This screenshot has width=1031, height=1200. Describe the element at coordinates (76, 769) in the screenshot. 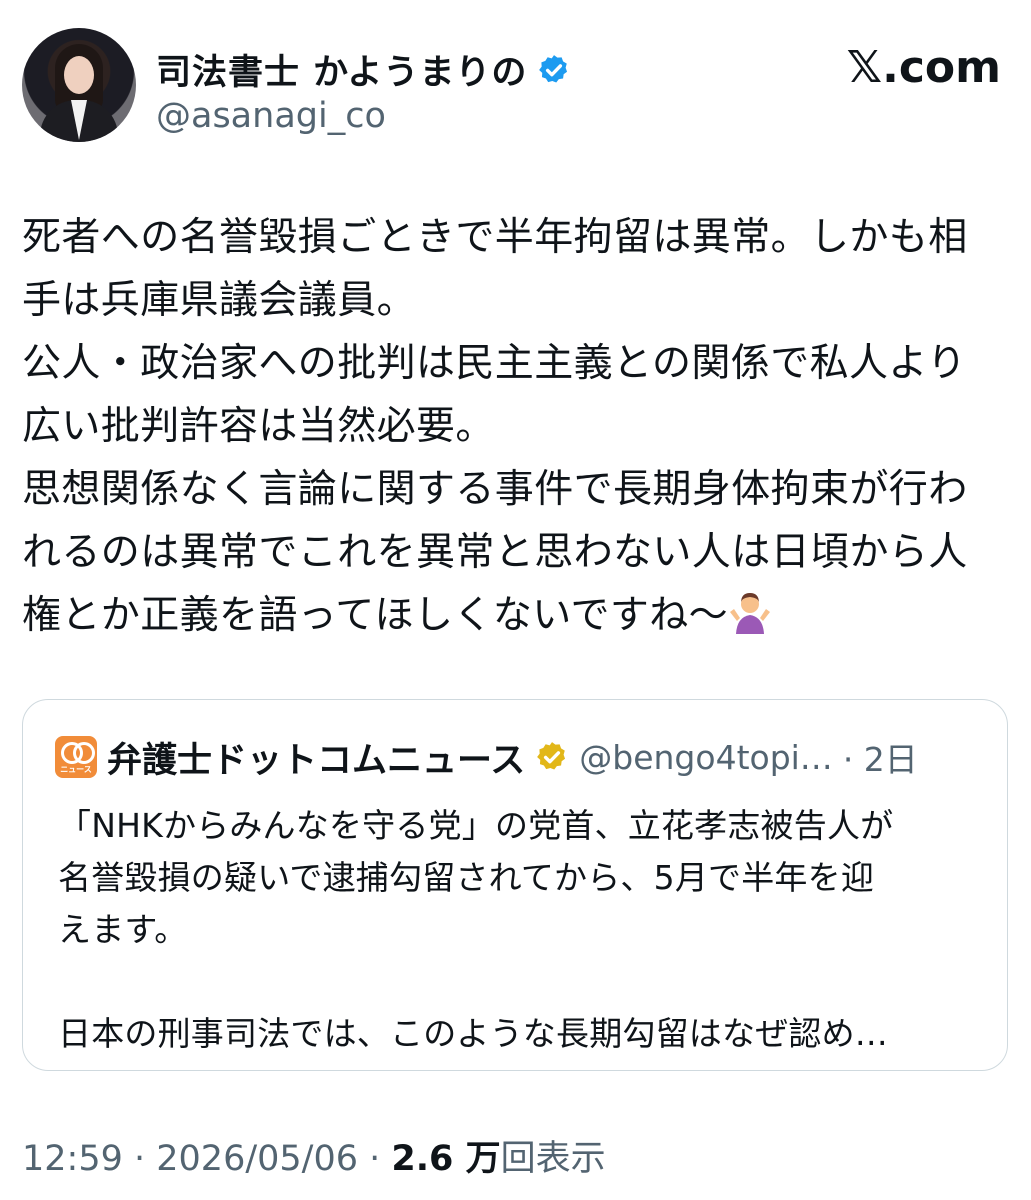

I see `quote-logo-text: ニュース` at that location.